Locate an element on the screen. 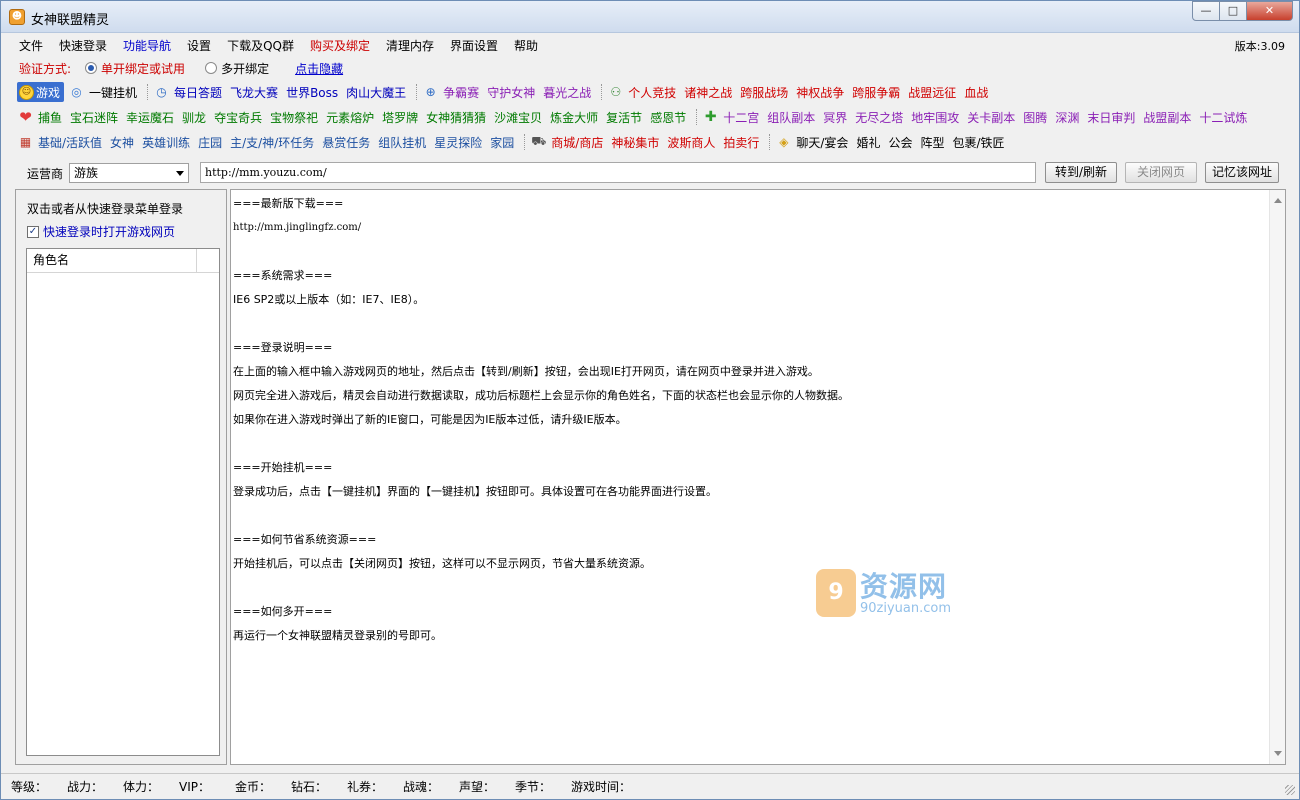 The height and width of the screenshot is (800, 1300). toolbar-button: 诸神之战 is located at coordinates (708, 92).